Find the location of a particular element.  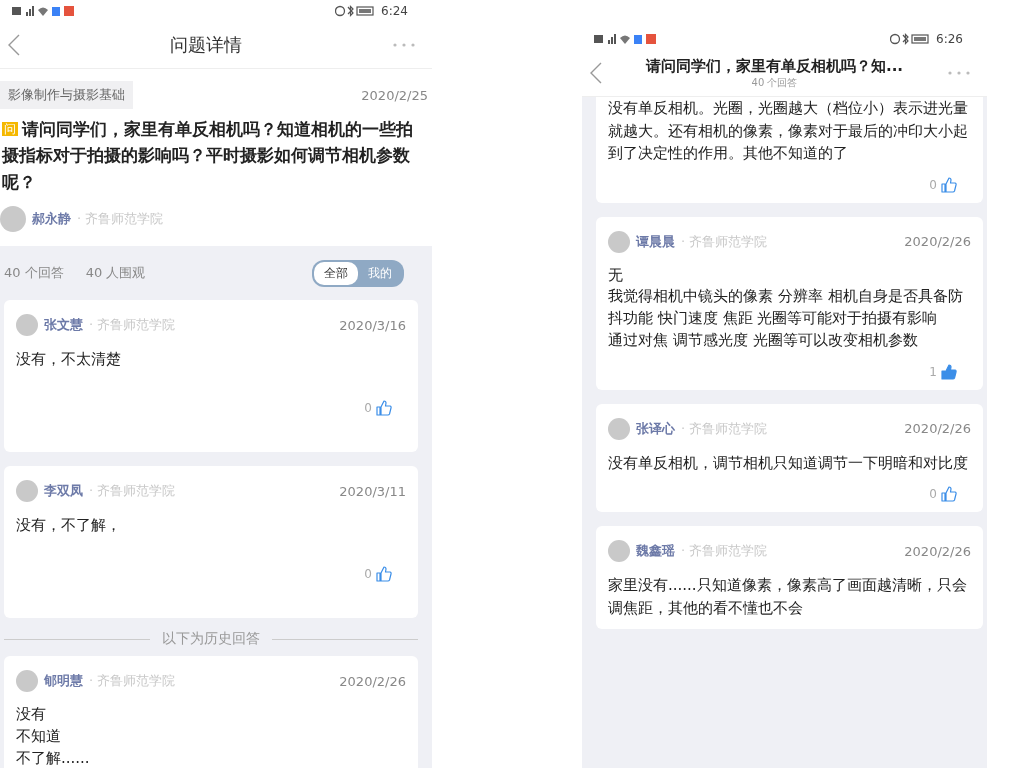

user-name: 张译心 is located at coordinates (655, 428).